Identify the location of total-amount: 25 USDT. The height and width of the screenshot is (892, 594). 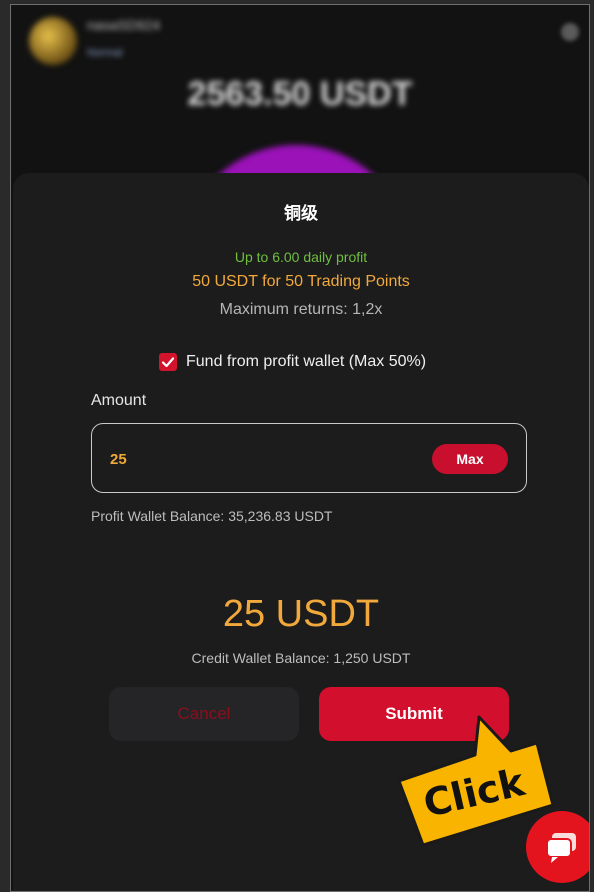
(301, 614).